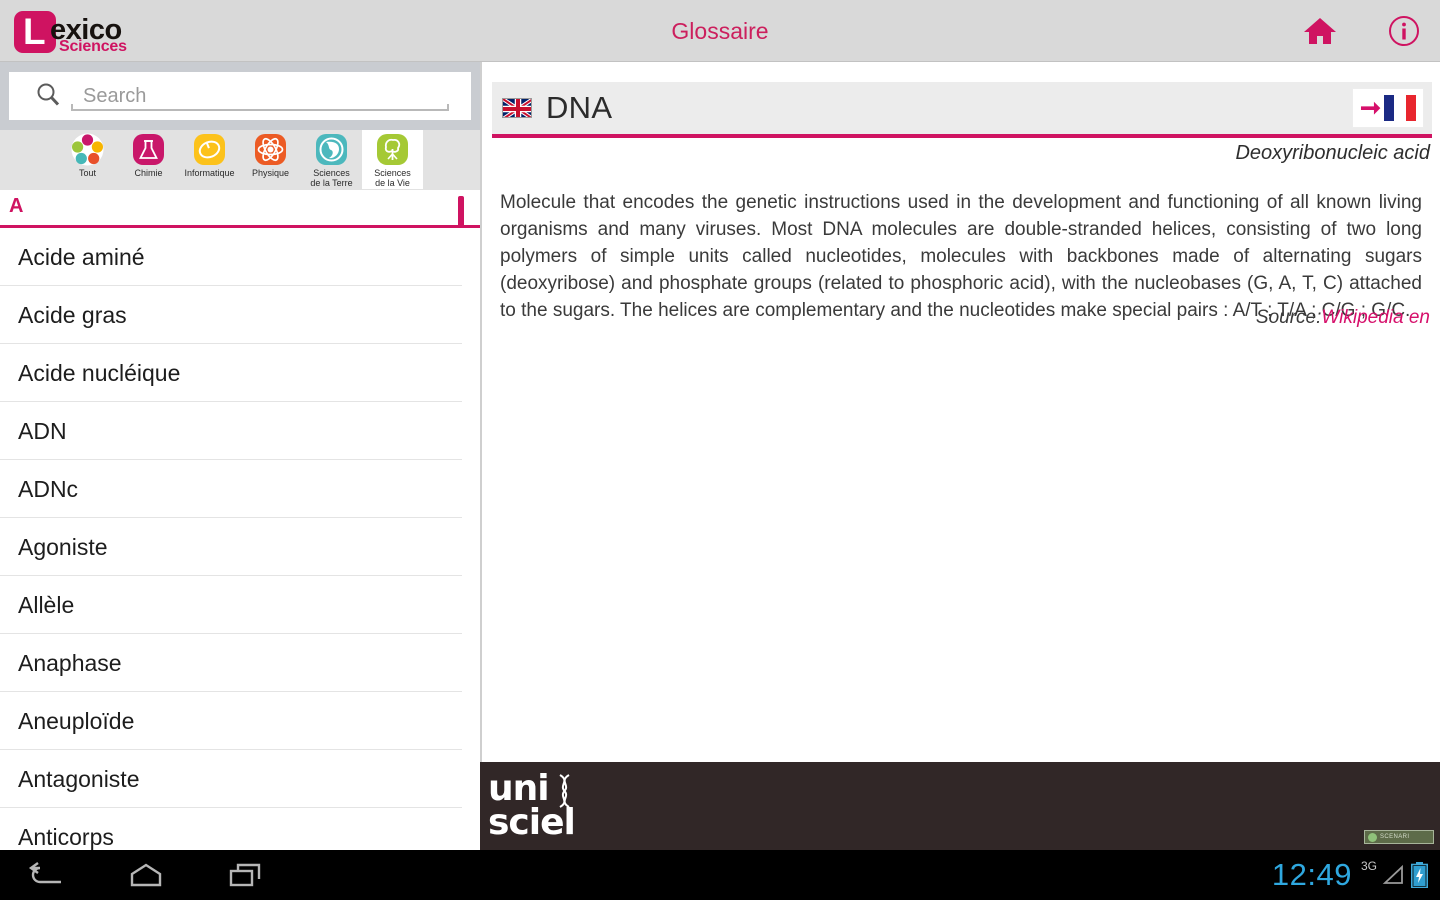 The height and width of the screenshot is (900, 1440). I want to click on category-tab-informatique: Informatique, so click(209, 159).